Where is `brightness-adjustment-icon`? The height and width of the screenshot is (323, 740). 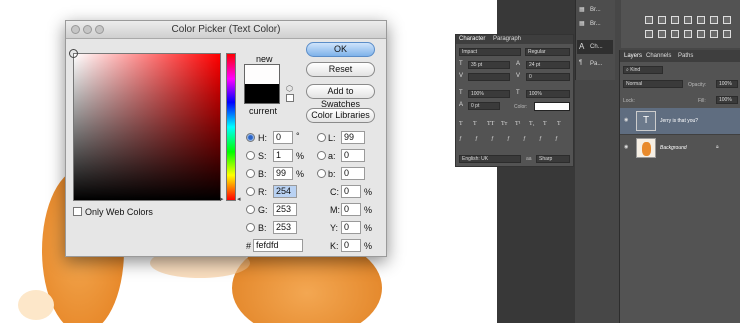 brightness-adjustment-icon is located at coordinates (649, 20).